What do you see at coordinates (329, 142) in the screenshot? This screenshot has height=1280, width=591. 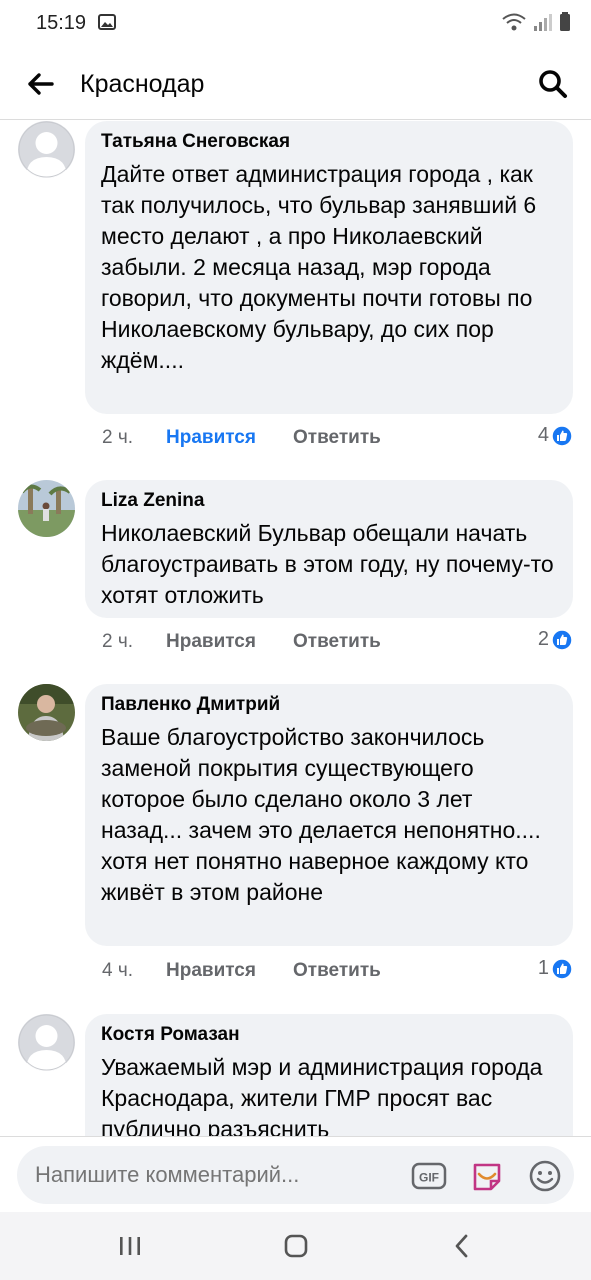 I see `comment-author: Татьяна Снеговская` at bounding box center [329, 142].